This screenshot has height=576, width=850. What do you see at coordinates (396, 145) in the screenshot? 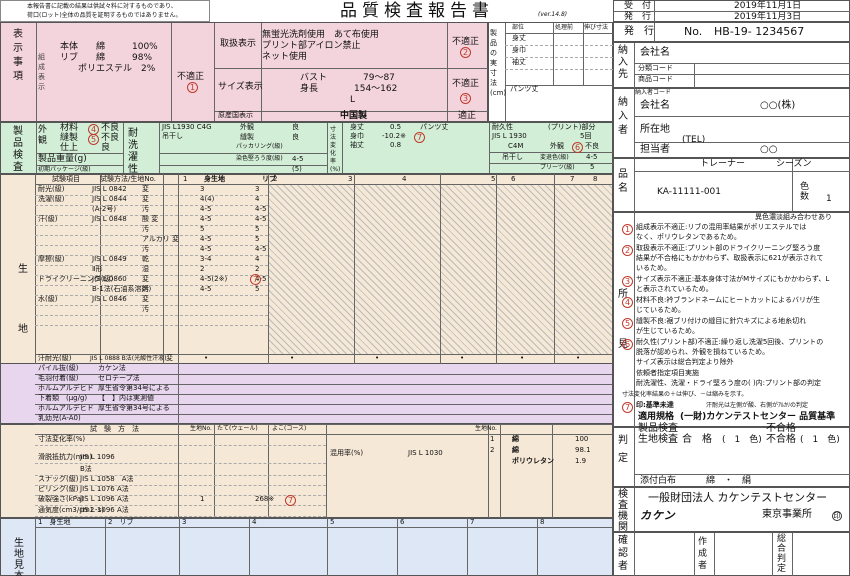
I see `dim-val-sleeve: 0.8` at bounding box center [396, 145].